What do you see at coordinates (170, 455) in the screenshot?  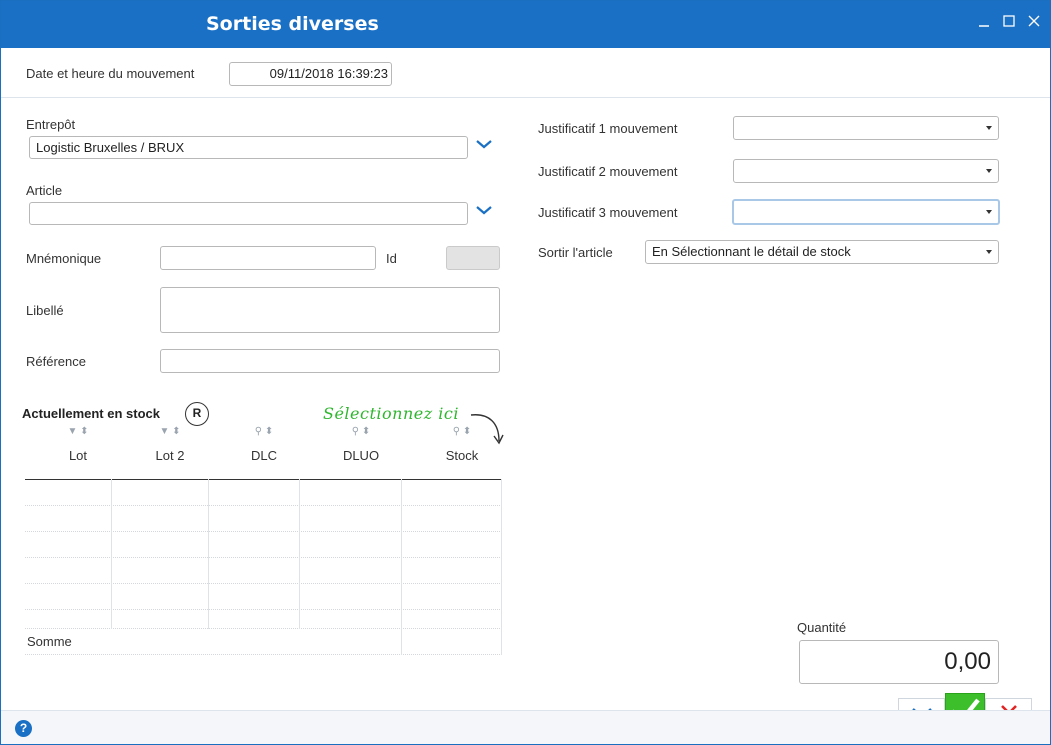 I see `column-label: Lot 2` at bounding box center [170, 455].